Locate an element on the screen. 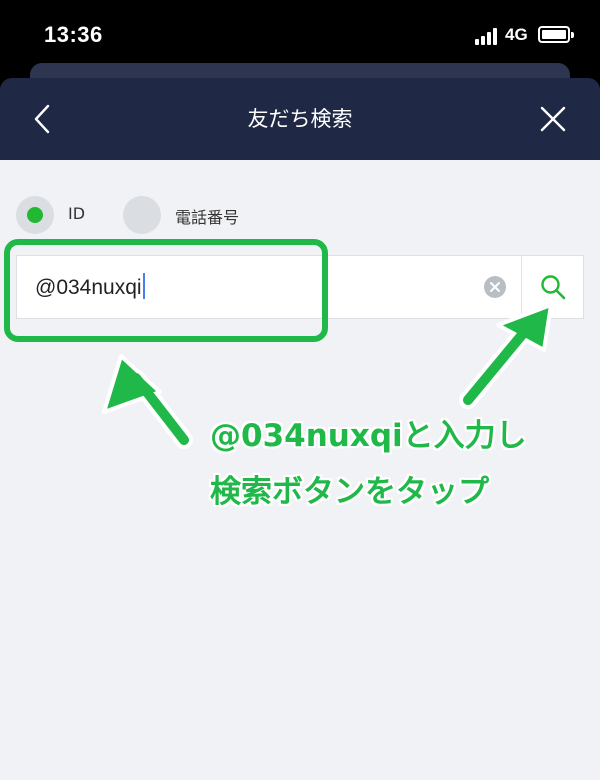 This screenshot has width=600, height=780. search-input-text: @034nuxqi is located at coordinates (88, 287).